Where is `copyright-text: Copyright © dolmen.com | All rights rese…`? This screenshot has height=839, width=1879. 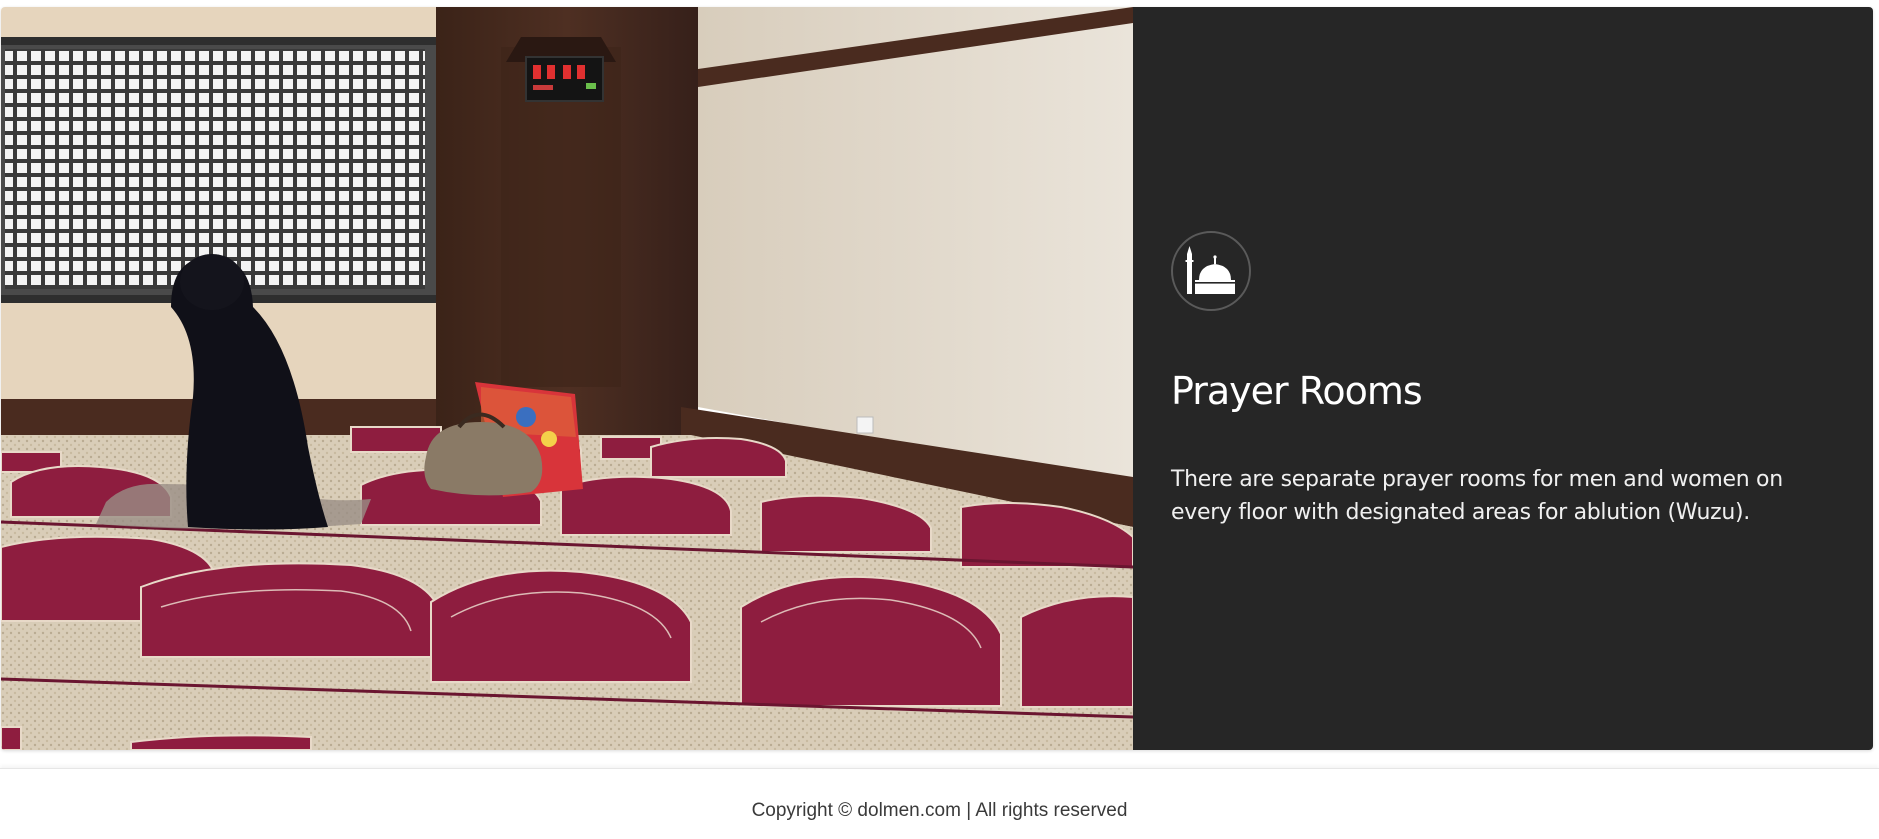 copyright-text: Copyright © dolmen.com | All rights rese… is located at coordinates (939, 810).